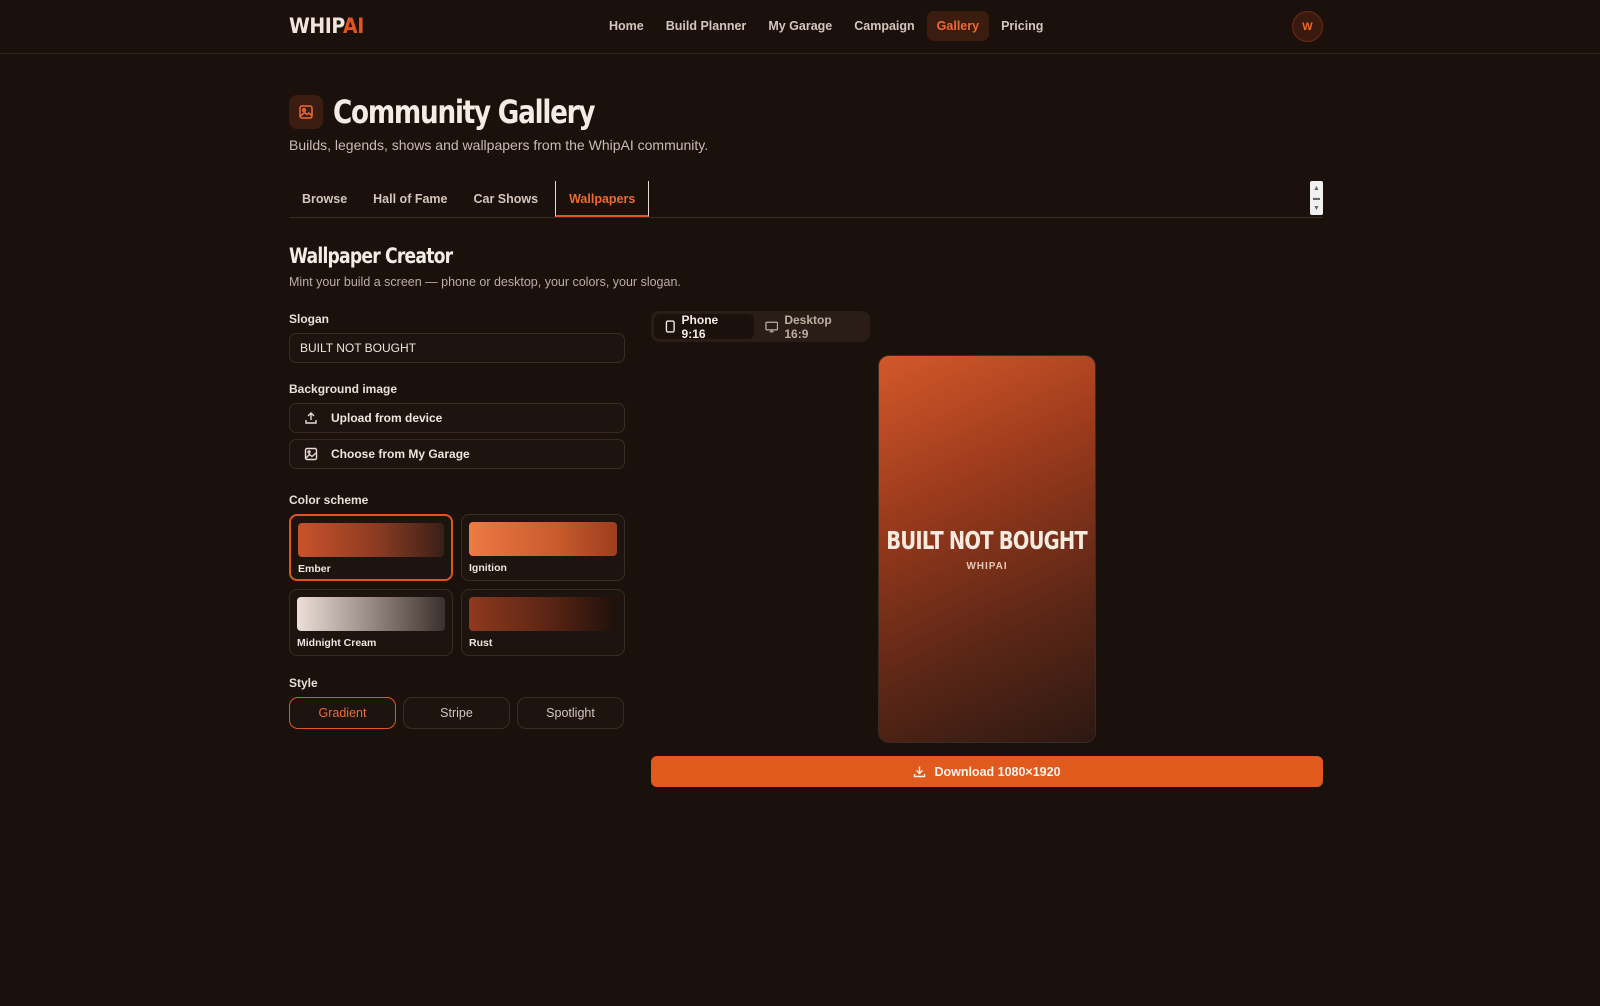  I want to click on phone-ratio-button: Phone 9:16, so click(704, 326).